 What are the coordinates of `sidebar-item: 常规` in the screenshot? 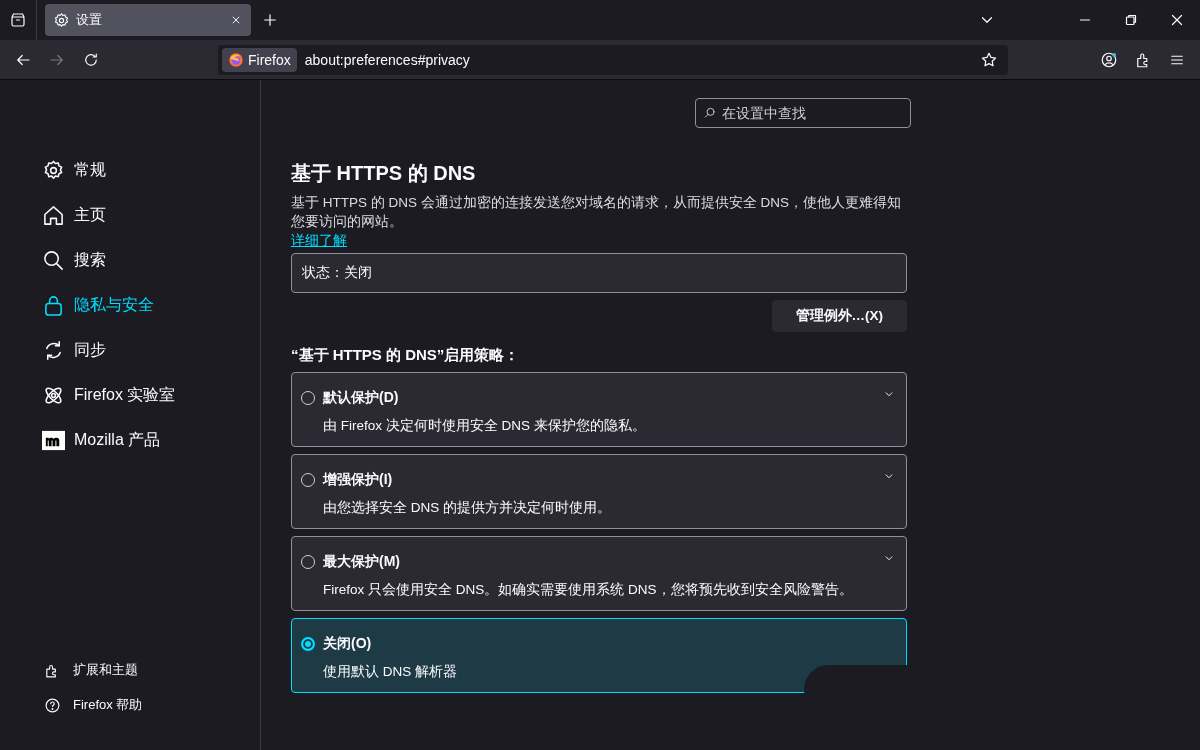 It's located at (137, 170).